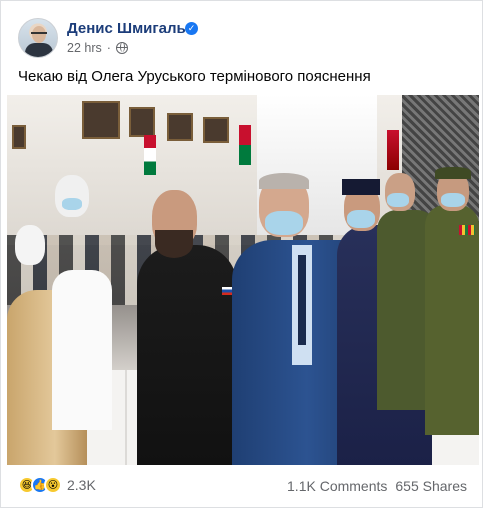  I want to click on engagement-stats: 1.1K Comments 655 Shares, so click(377, 486).